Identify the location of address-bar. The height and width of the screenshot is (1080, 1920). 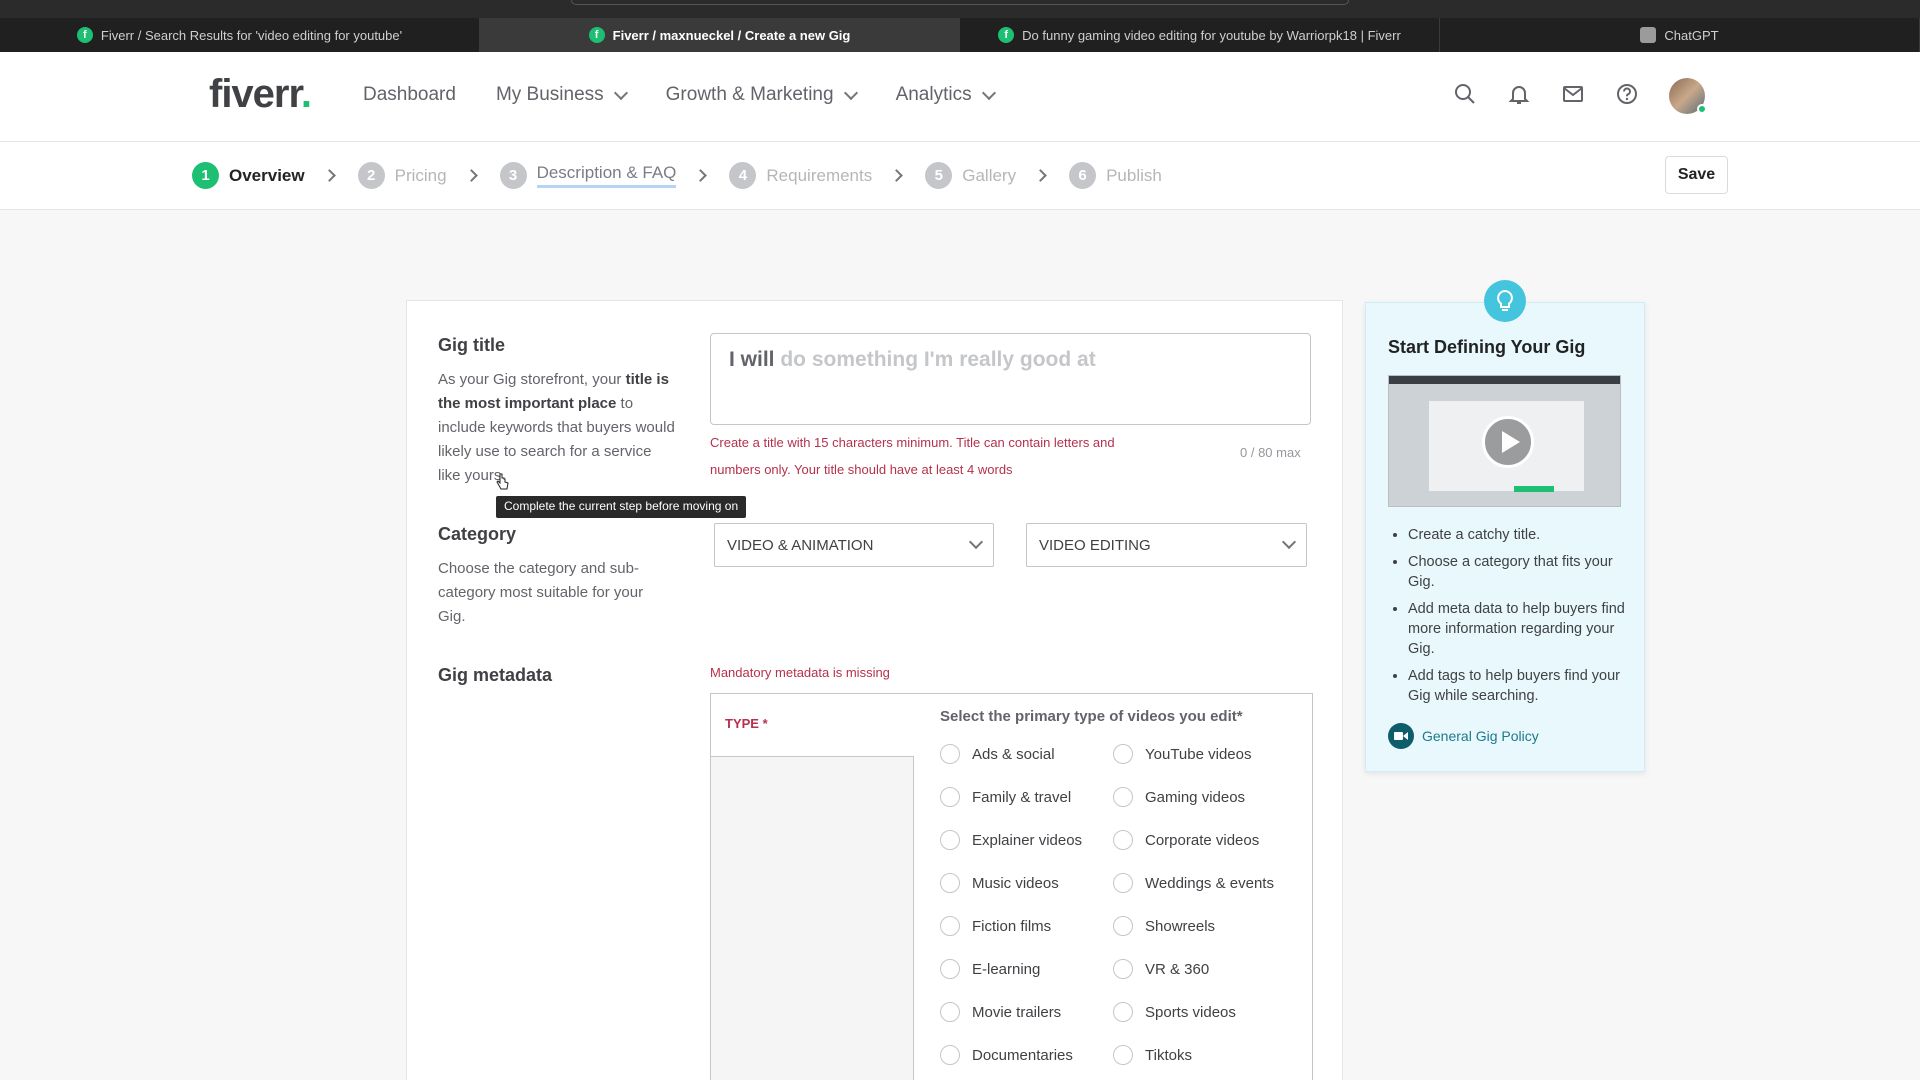
(960, 2).